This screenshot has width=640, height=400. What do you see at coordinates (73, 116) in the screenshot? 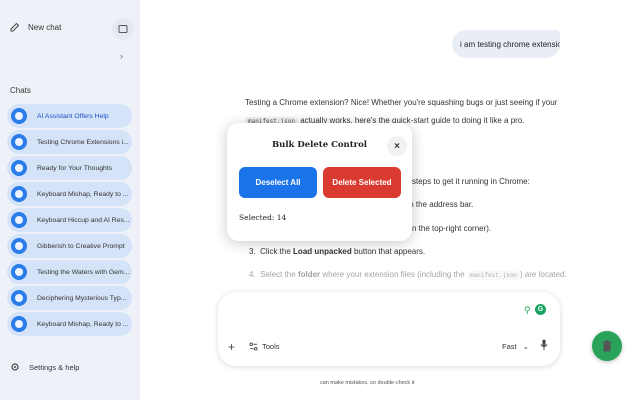
I see `chat-item-label: AI Assistant Offers Help` at bounding box center [73, 116].